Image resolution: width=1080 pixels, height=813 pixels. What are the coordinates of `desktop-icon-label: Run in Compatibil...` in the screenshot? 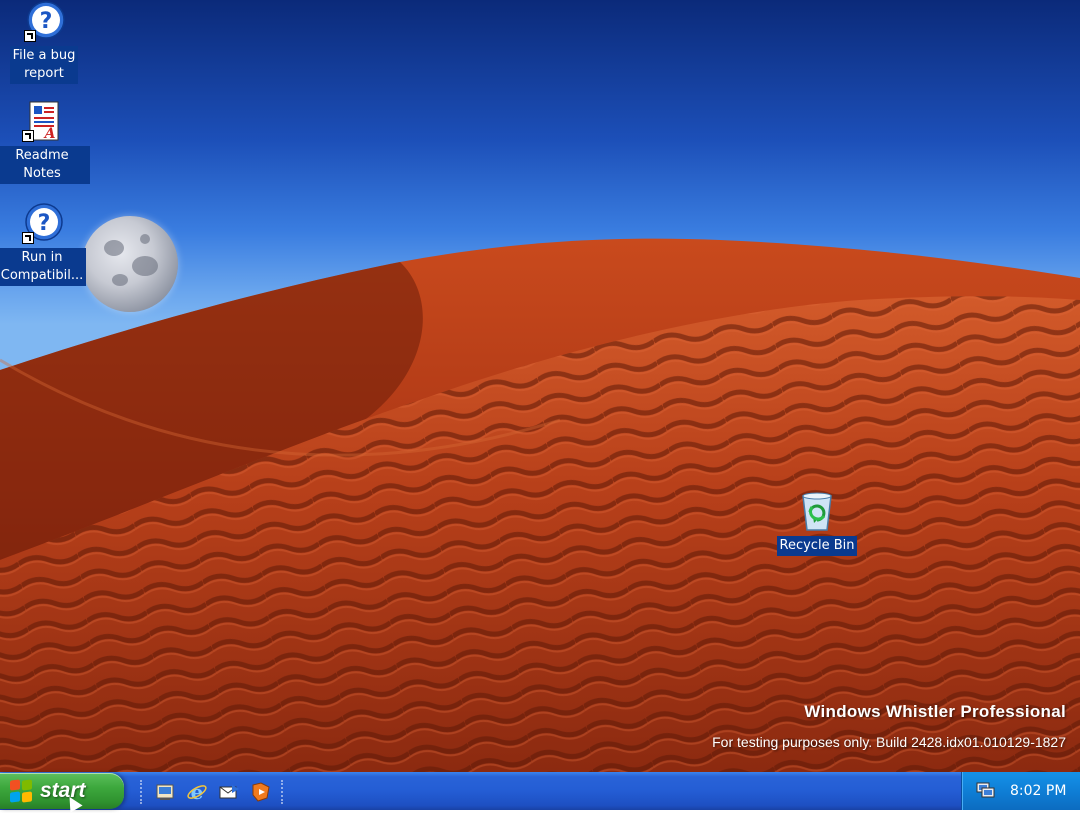 It's located at (43, 267).